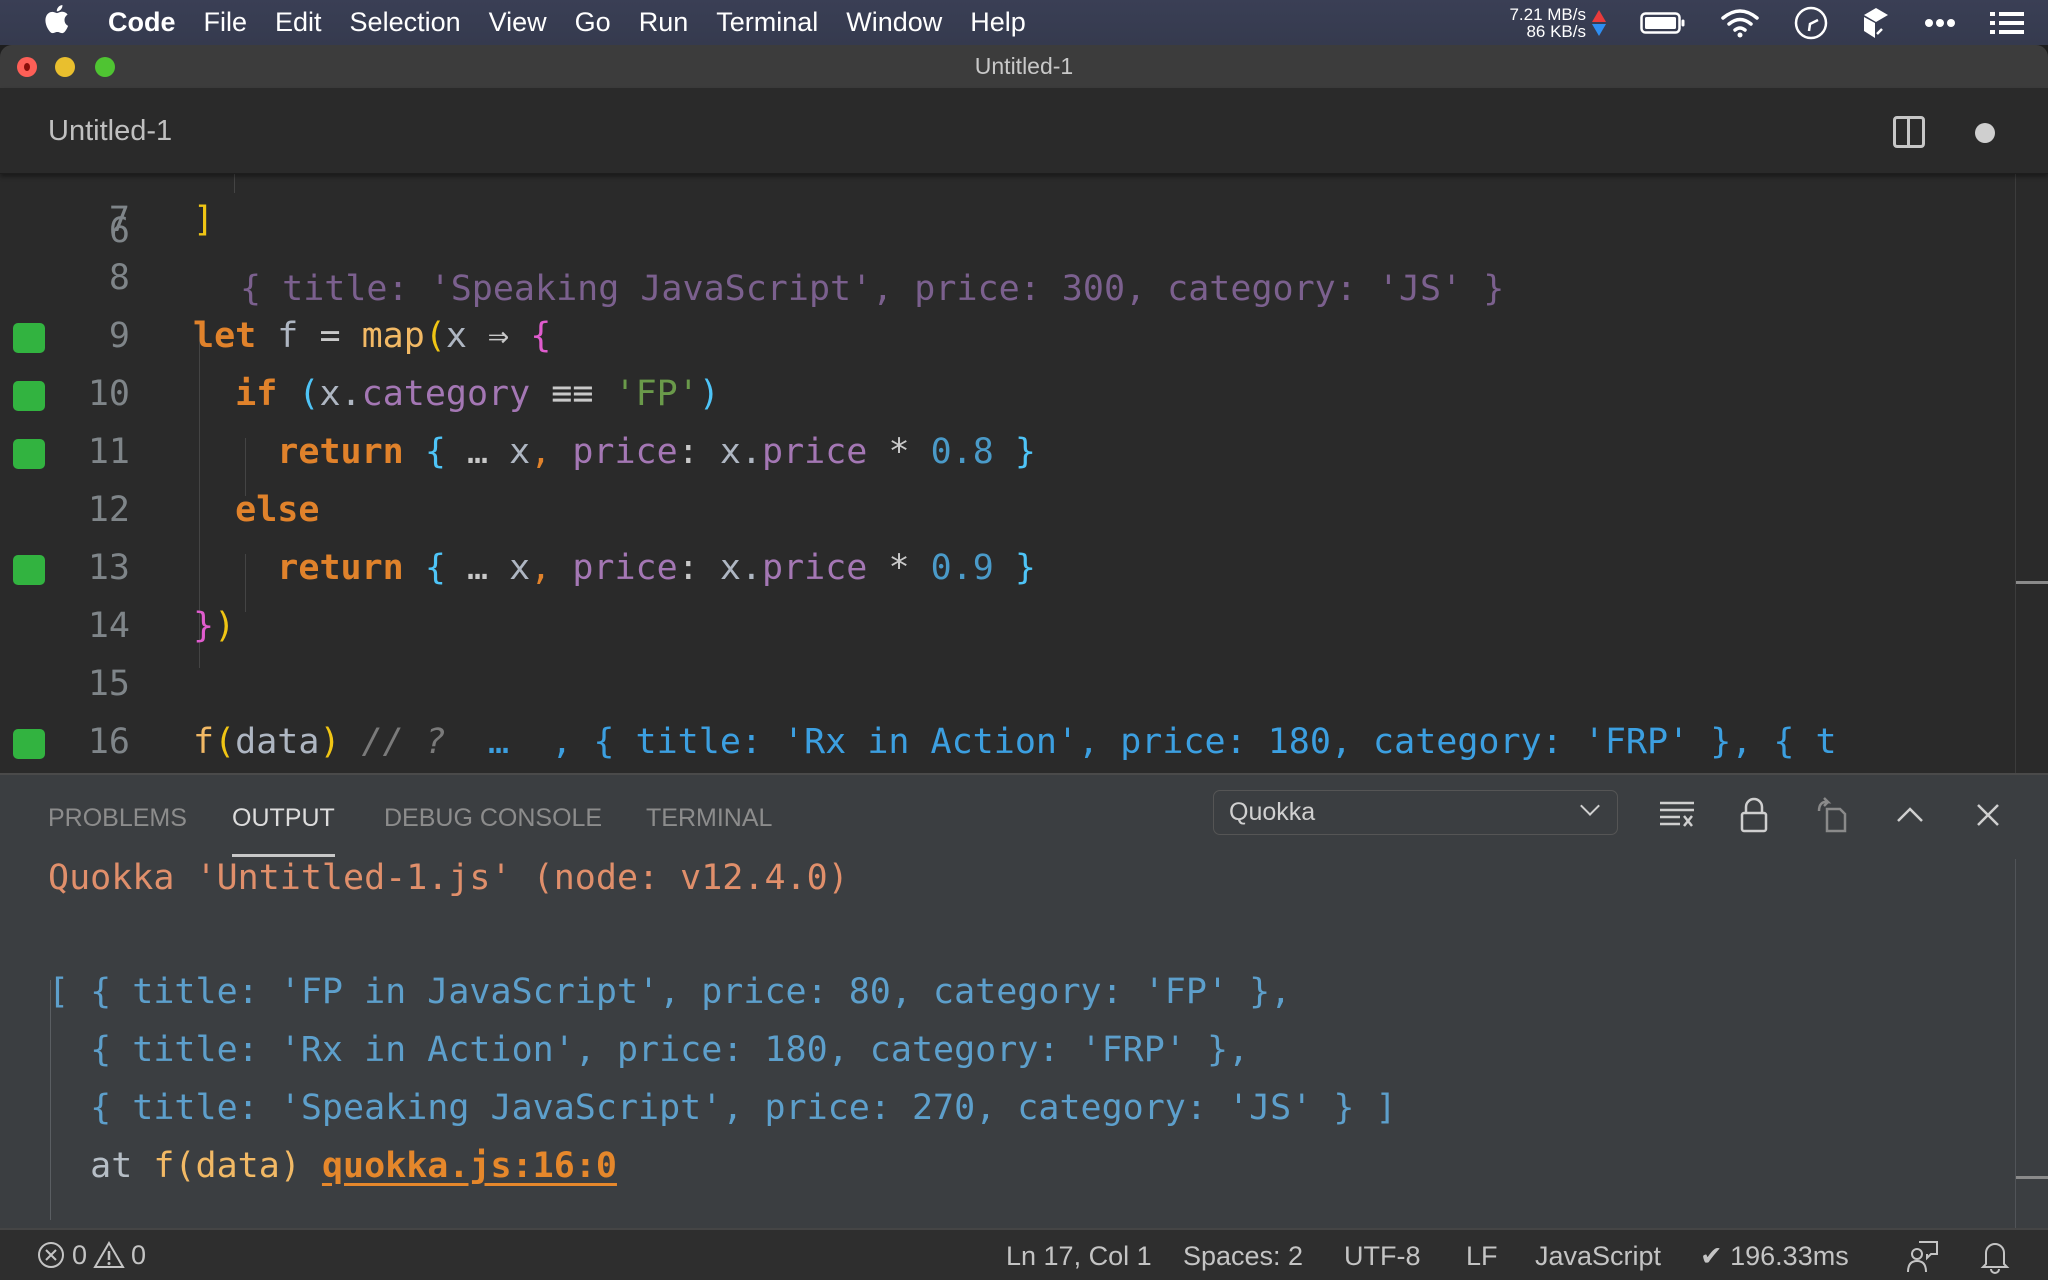  I want to click on language-mode-status: JavaScript, so click(1598, 1255).